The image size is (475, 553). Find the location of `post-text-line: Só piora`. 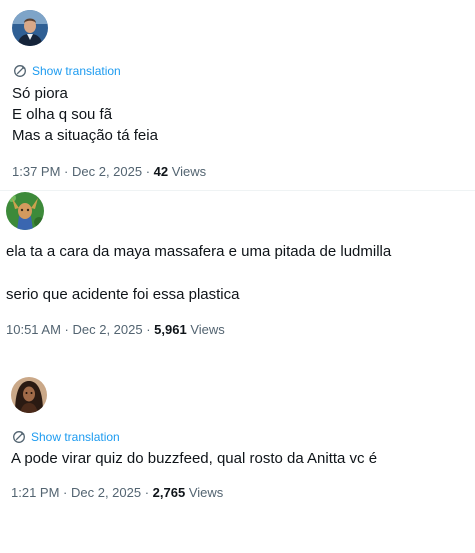

post-text-line: Só piora is located at coordinates (40, 93).